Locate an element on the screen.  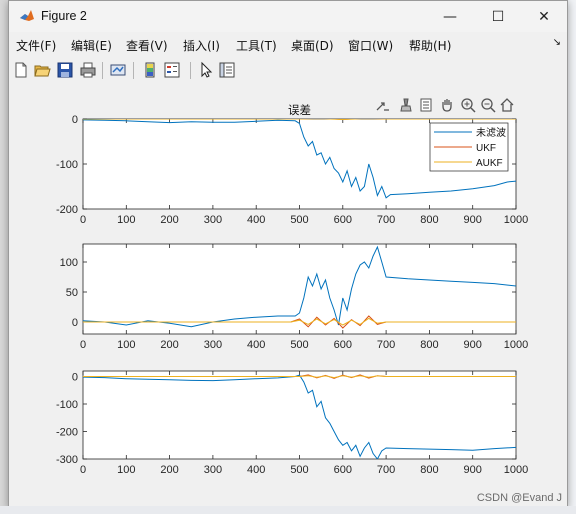
menu-edit: 编辑(E) is located at coordinates (91, 45).